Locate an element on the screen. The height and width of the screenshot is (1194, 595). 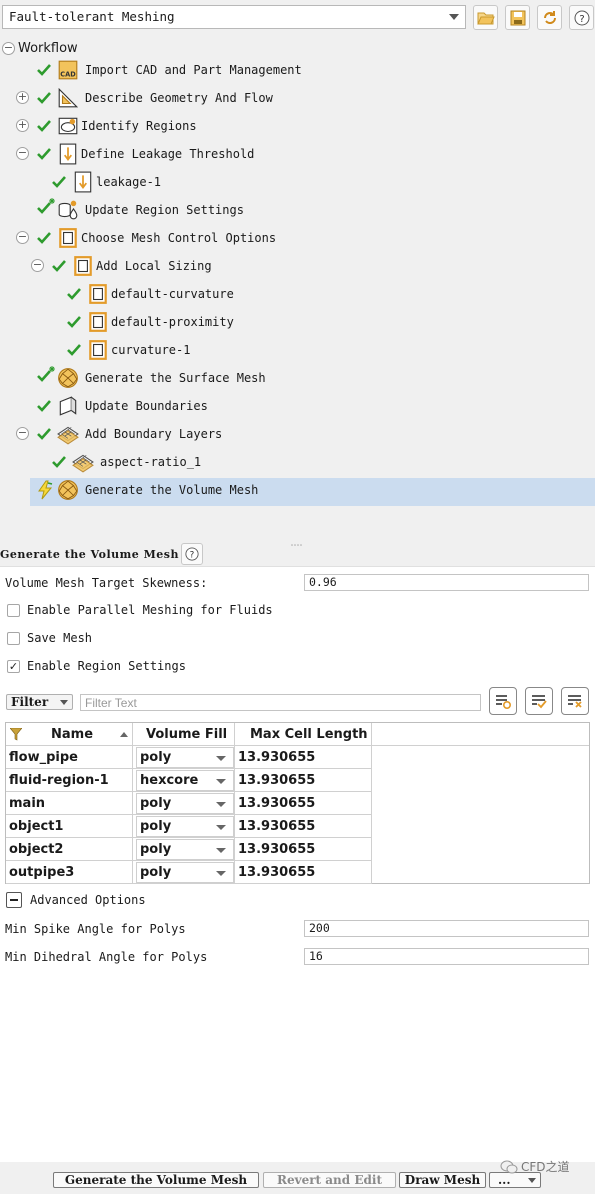
leakage-icon is located at coordinates (82, 182).